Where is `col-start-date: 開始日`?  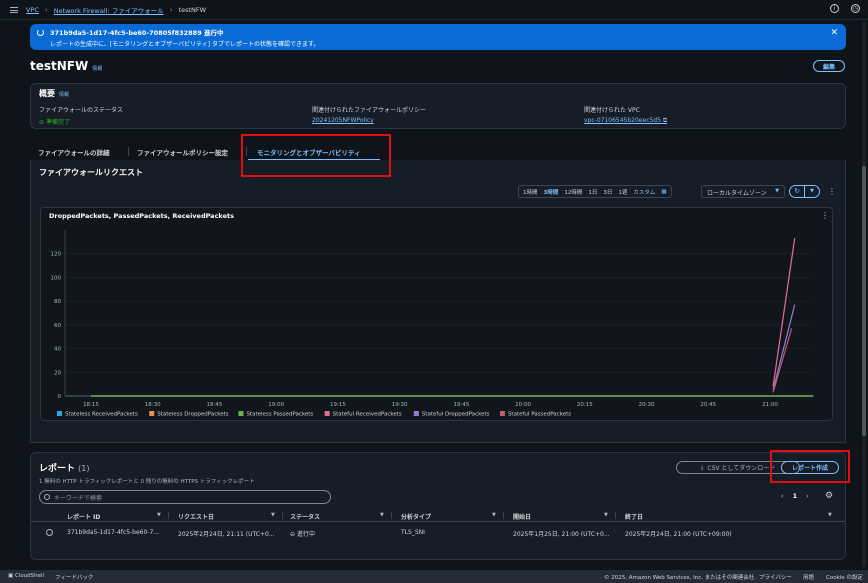
col-start-date: 開始日 is located at coordinates (522, 516).